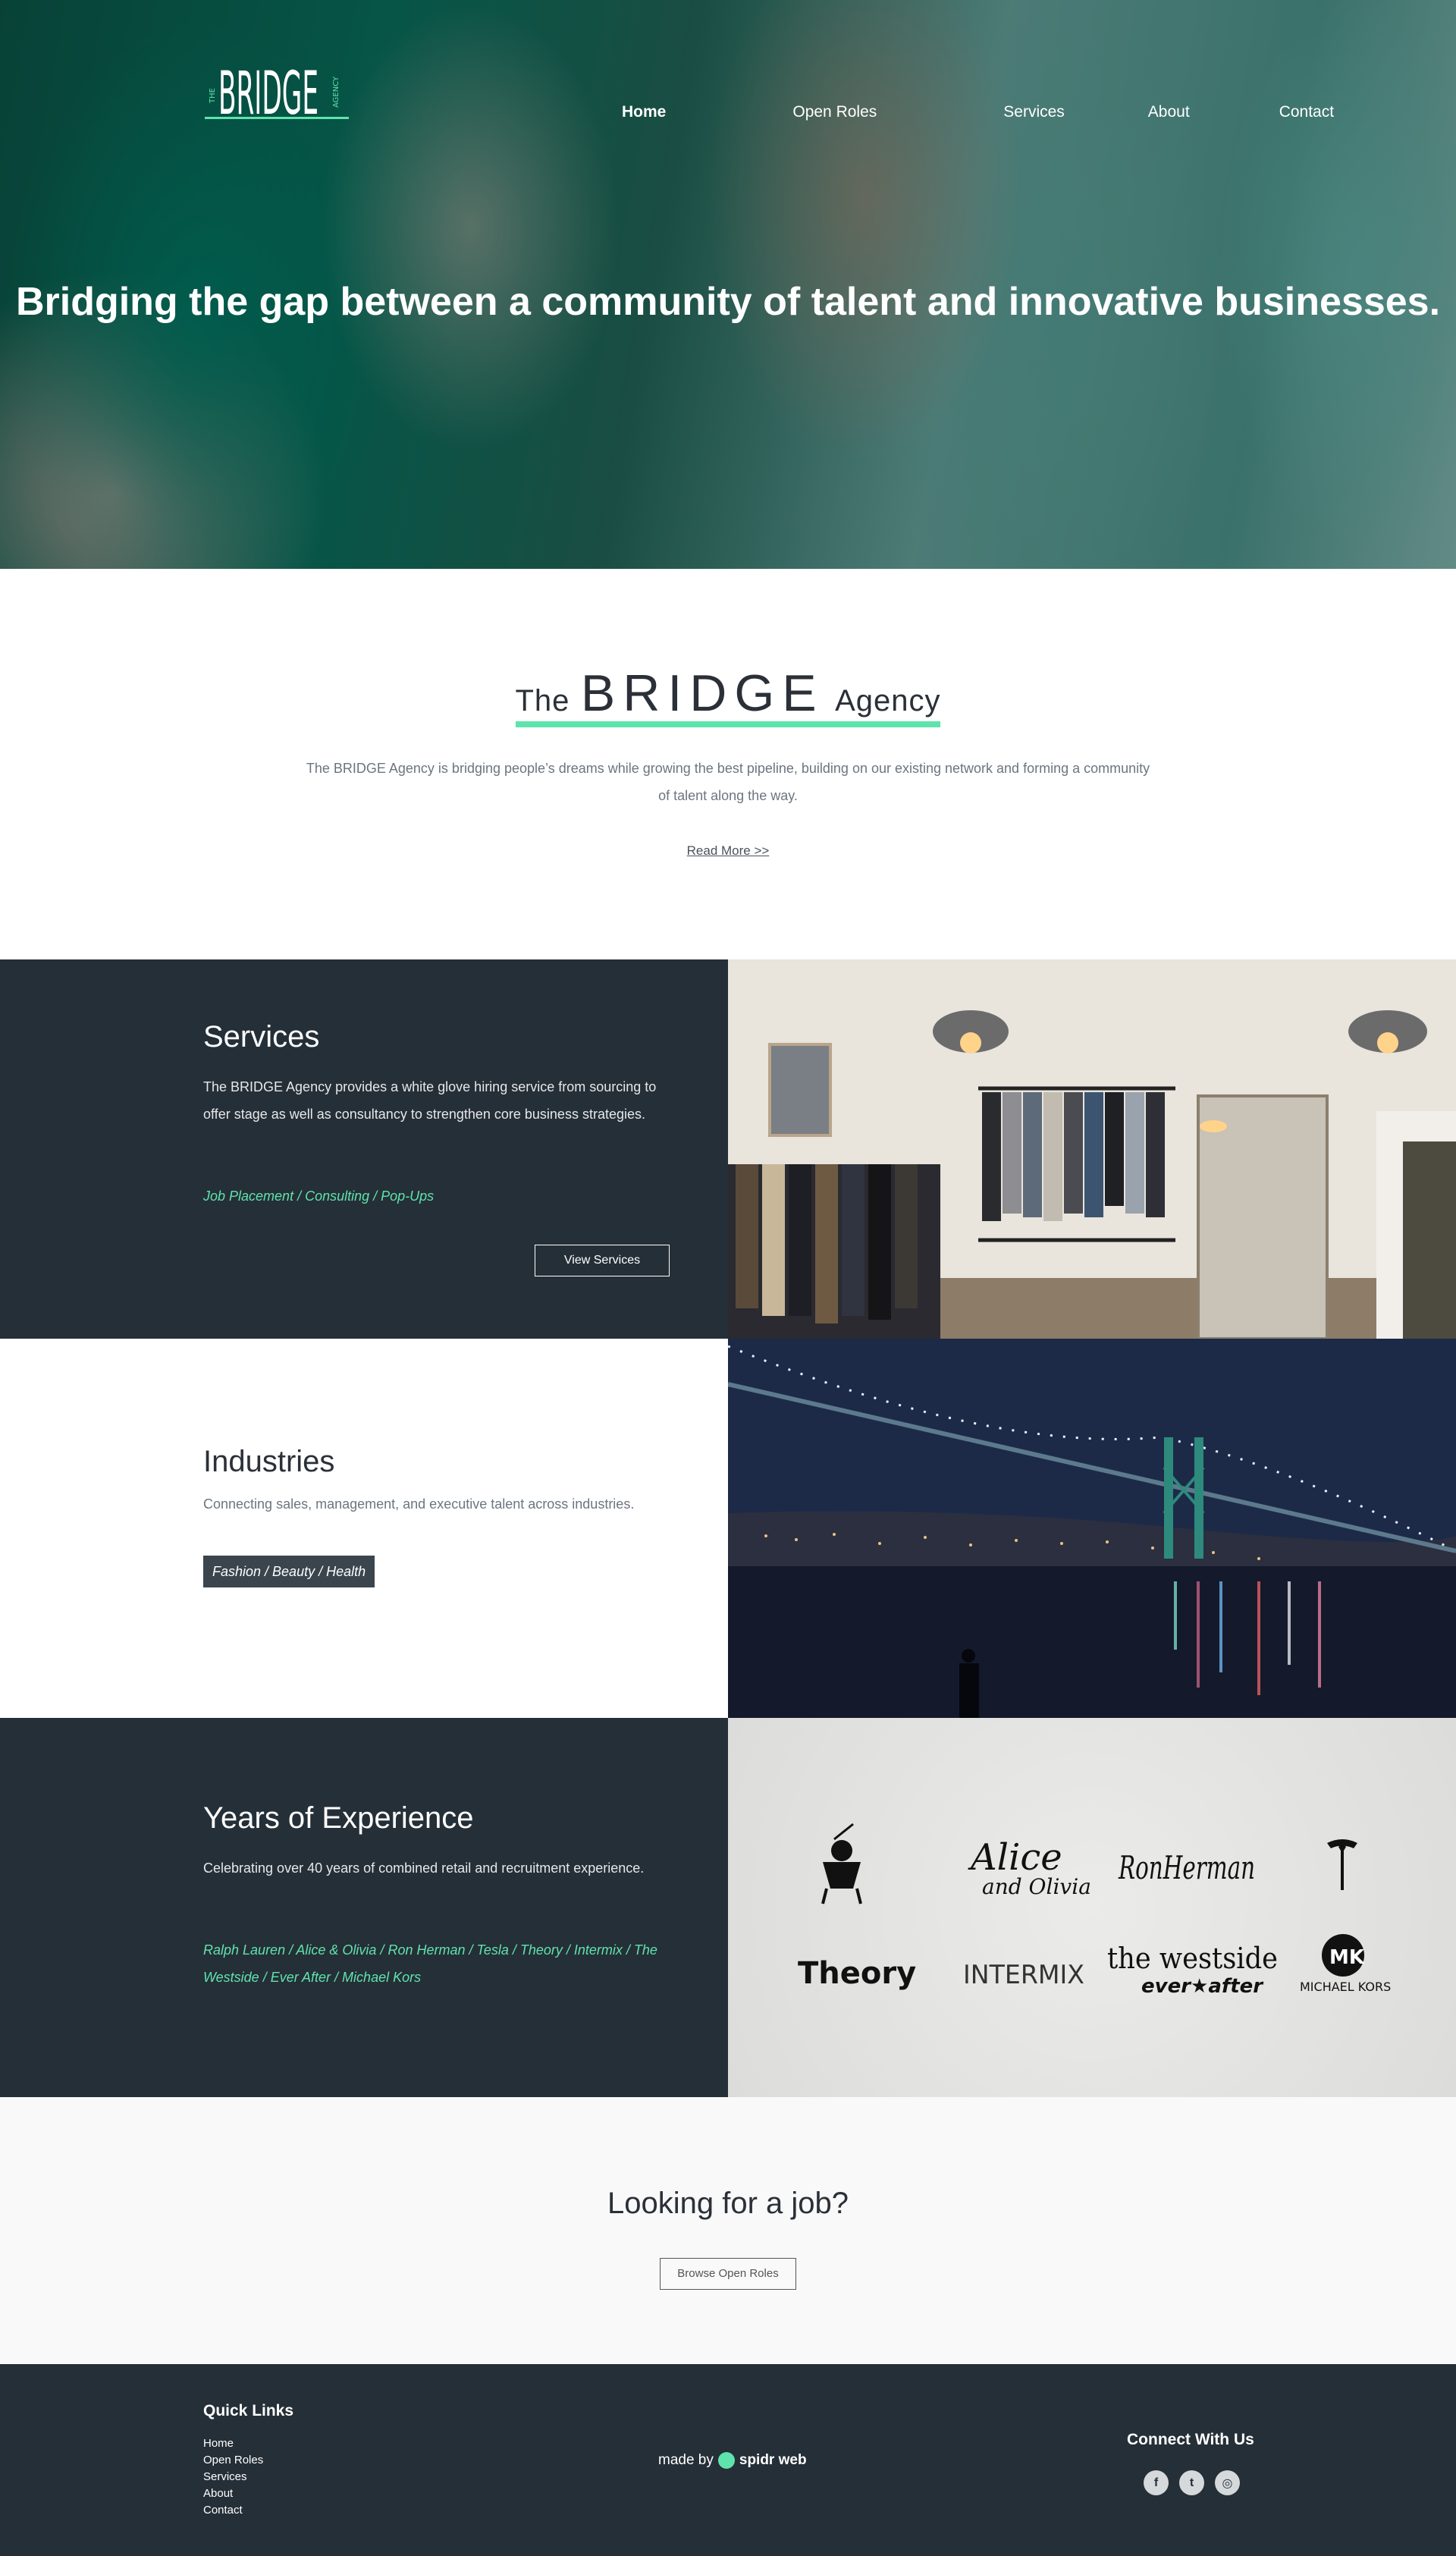 This screenshot has height=2556, width=1456. What do you see at coordinates (841, 1864) in the screenshot?
I see `ralph-lauren-logo` at bounding box center [841, 1864].